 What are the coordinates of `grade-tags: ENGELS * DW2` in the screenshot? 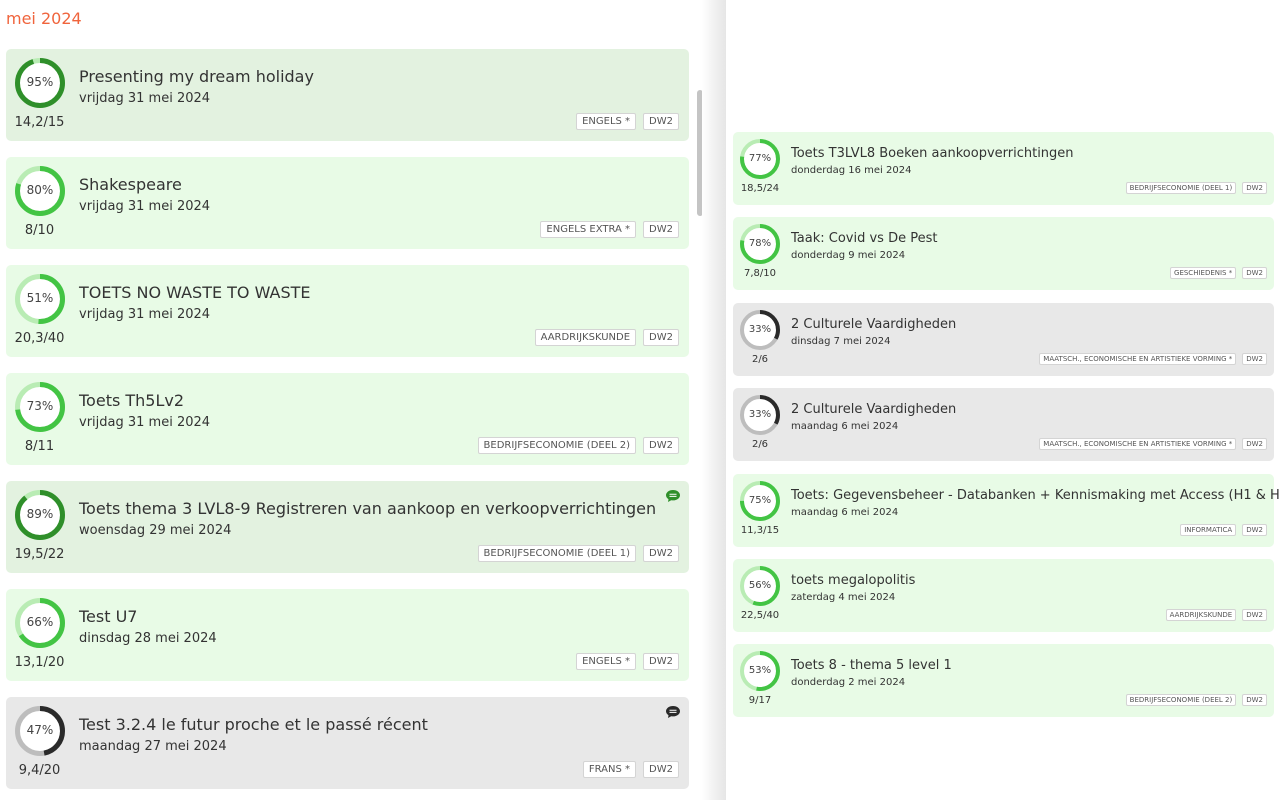 It's located at (627, 121).